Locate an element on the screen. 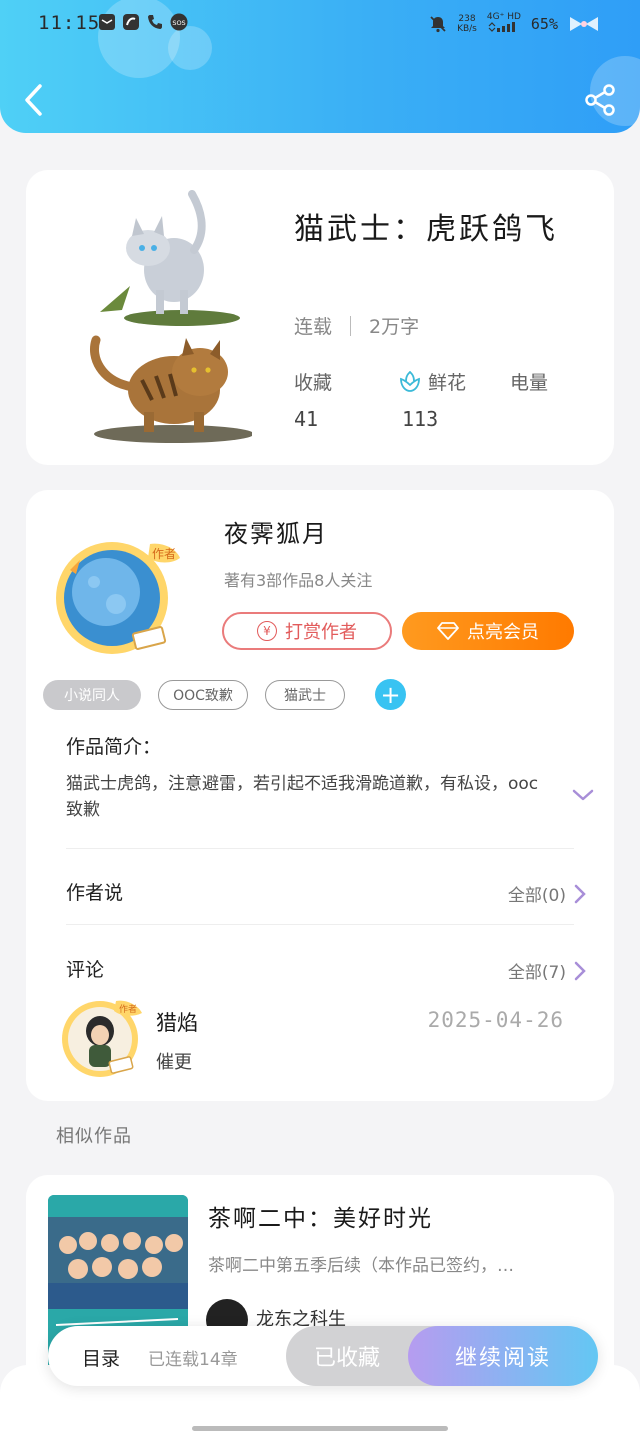  bell-muted-icon is located at coordinates (438, 23).